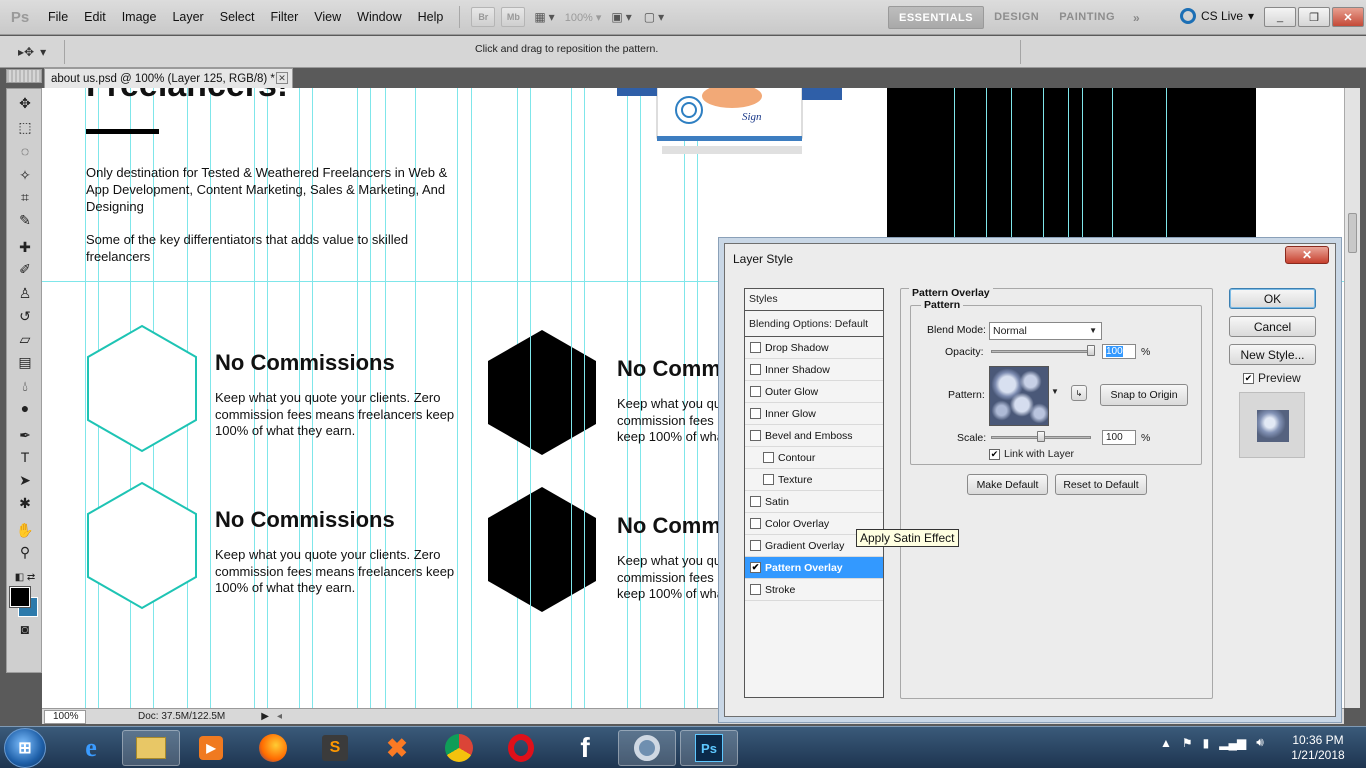  I want to click on workspace-essentials: ESSENTIALS, so click(936, 17).